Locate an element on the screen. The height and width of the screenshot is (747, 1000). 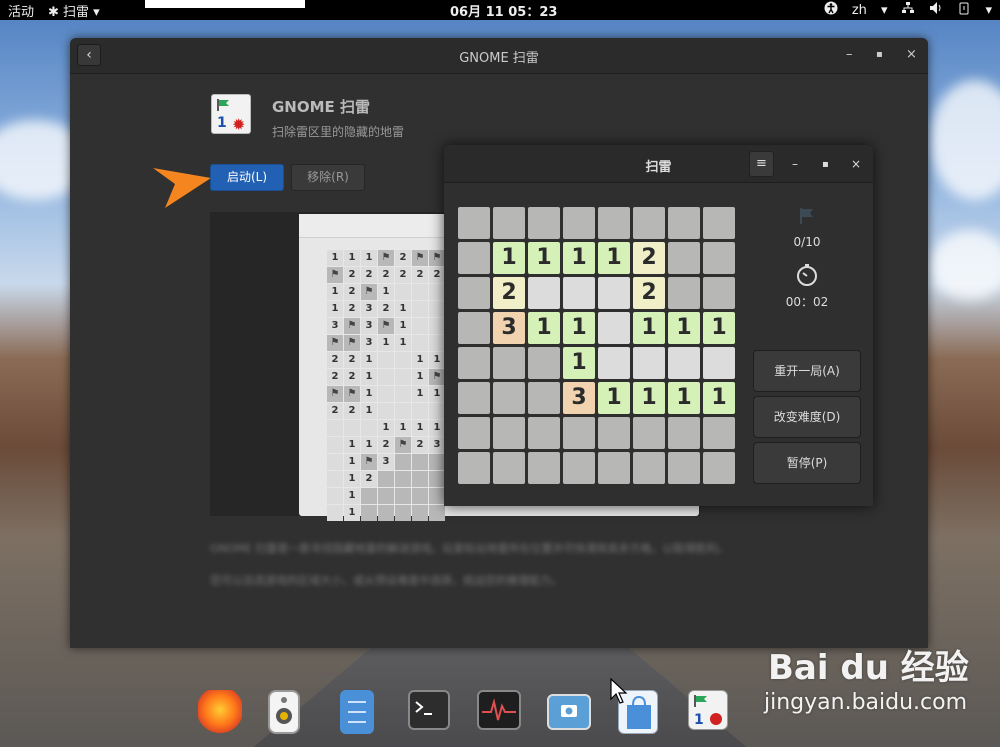
redaction-block is located at coordinates (225, 4).